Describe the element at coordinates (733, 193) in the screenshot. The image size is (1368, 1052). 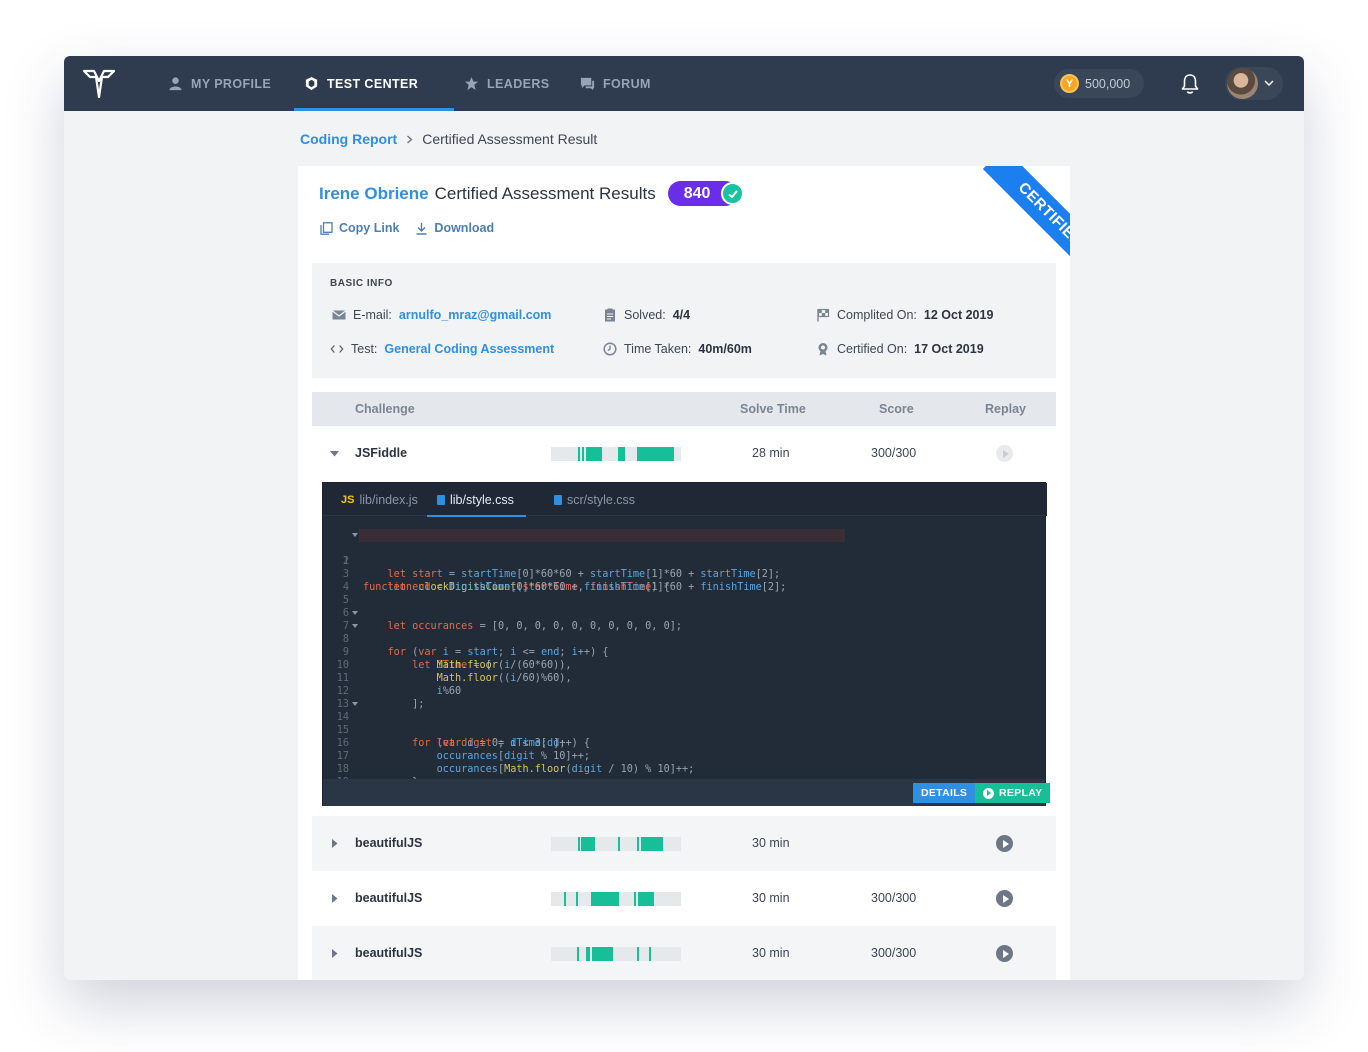
I see `check-icon` at that location.